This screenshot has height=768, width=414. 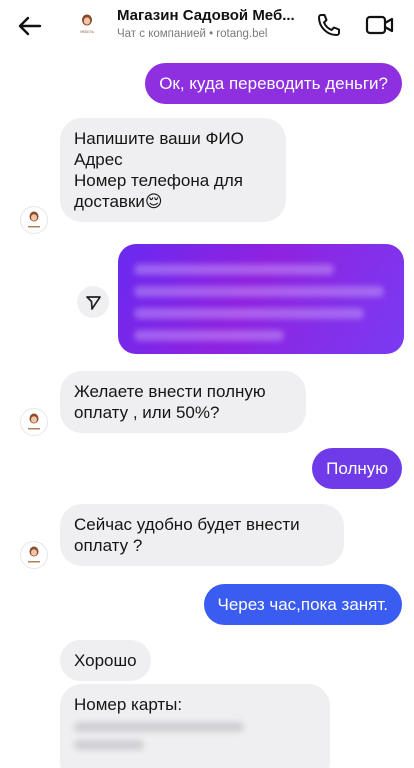 What do you see at coordinates (128, 704) in the screenshot?
I see `card-label: Номер карты:` at bounding box center [128, 704].